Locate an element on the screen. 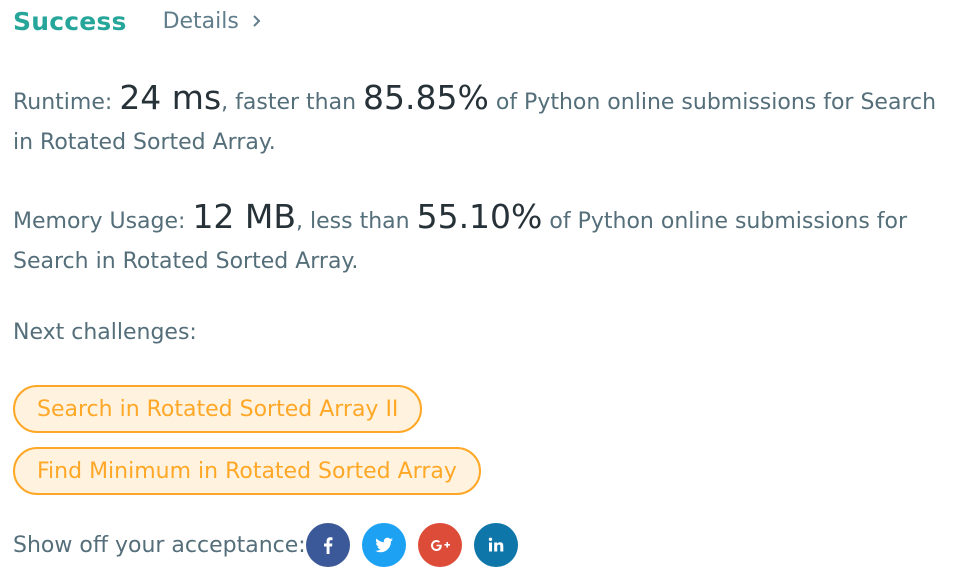 The image size is (956, 580). runtime-value: 24 ms is located at coordinates (170, 97).